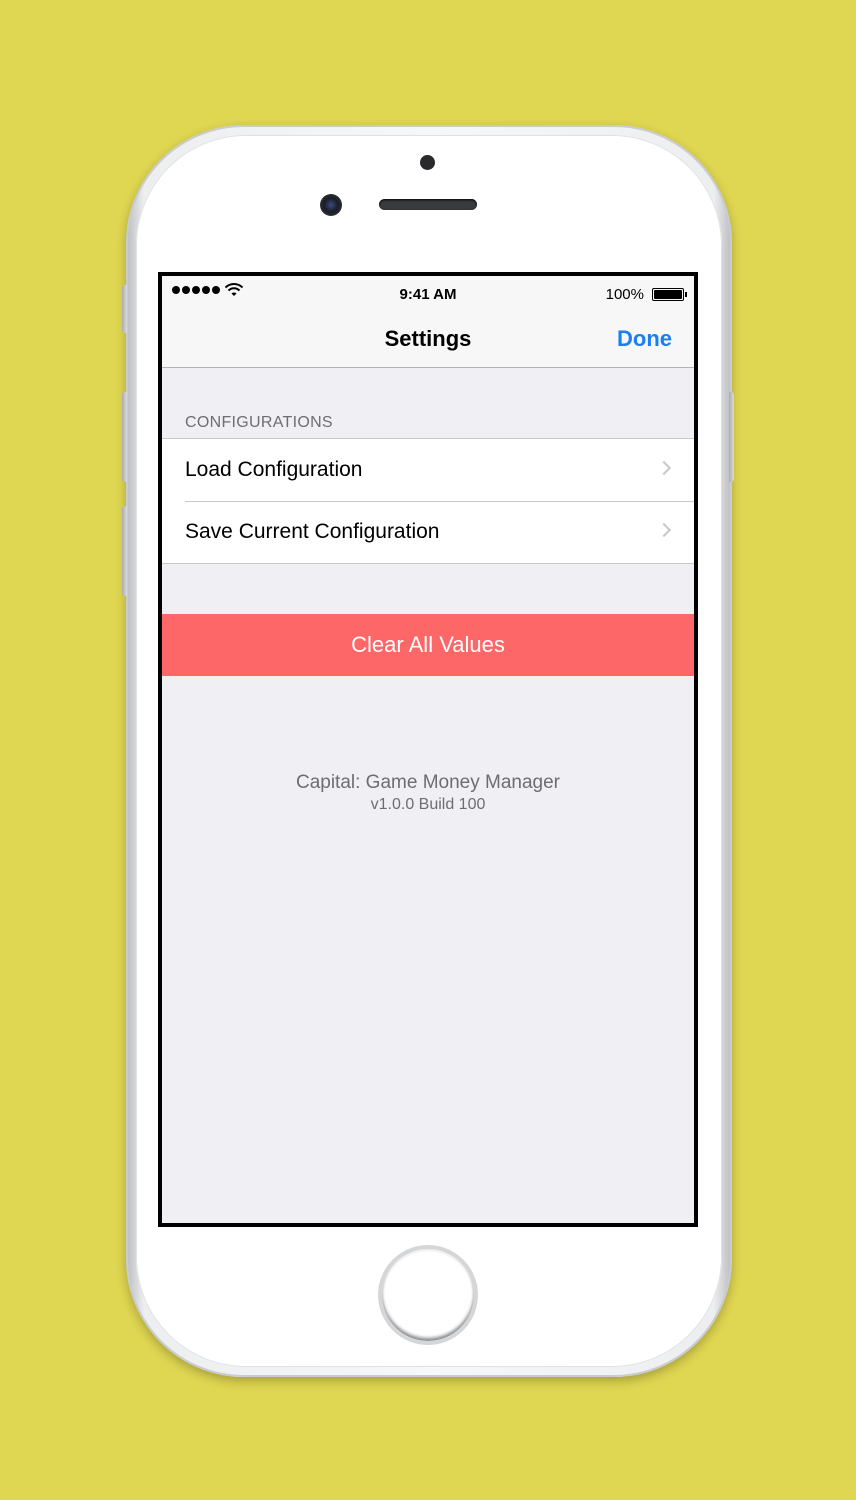 The width and height of the screenshot is (856, 1500). Describe the element at coordinates (259, 422) in the screenshot. I see `section-header-configurations: CONFIGURATIONS` at that location.